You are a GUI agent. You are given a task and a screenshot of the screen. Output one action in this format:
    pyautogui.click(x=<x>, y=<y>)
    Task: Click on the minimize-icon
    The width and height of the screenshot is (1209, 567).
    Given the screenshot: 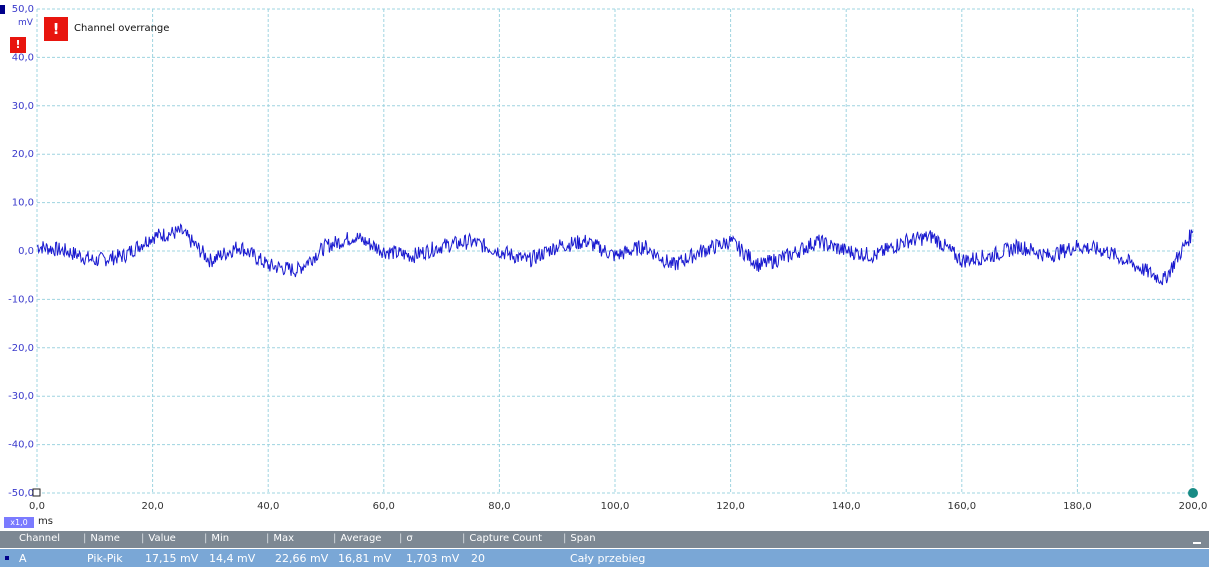 What is the action you would take?
    pyautogui.click(x=1197, y=543)
    